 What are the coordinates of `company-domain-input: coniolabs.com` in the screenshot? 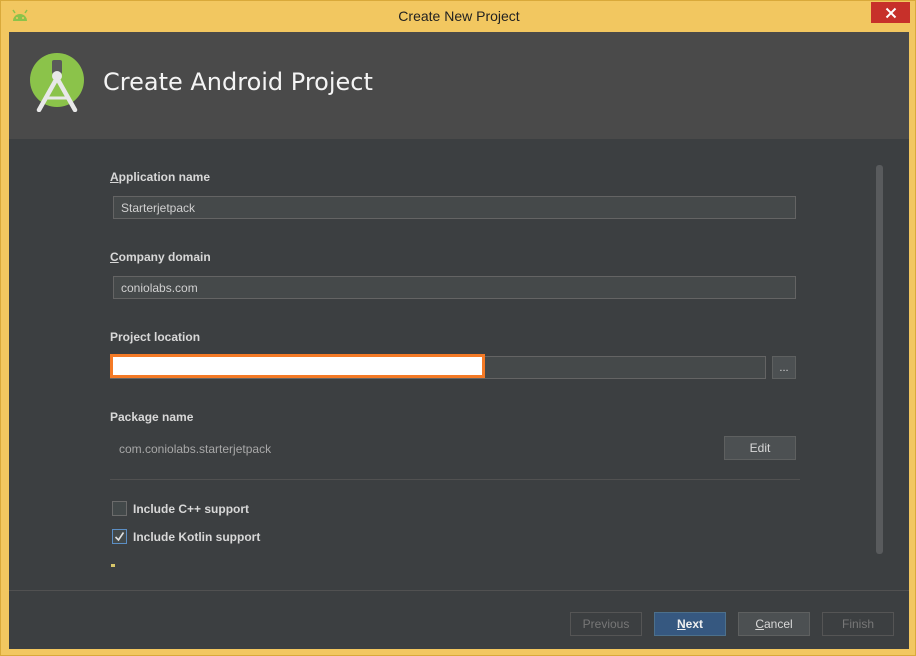 It's located at (454, 287).